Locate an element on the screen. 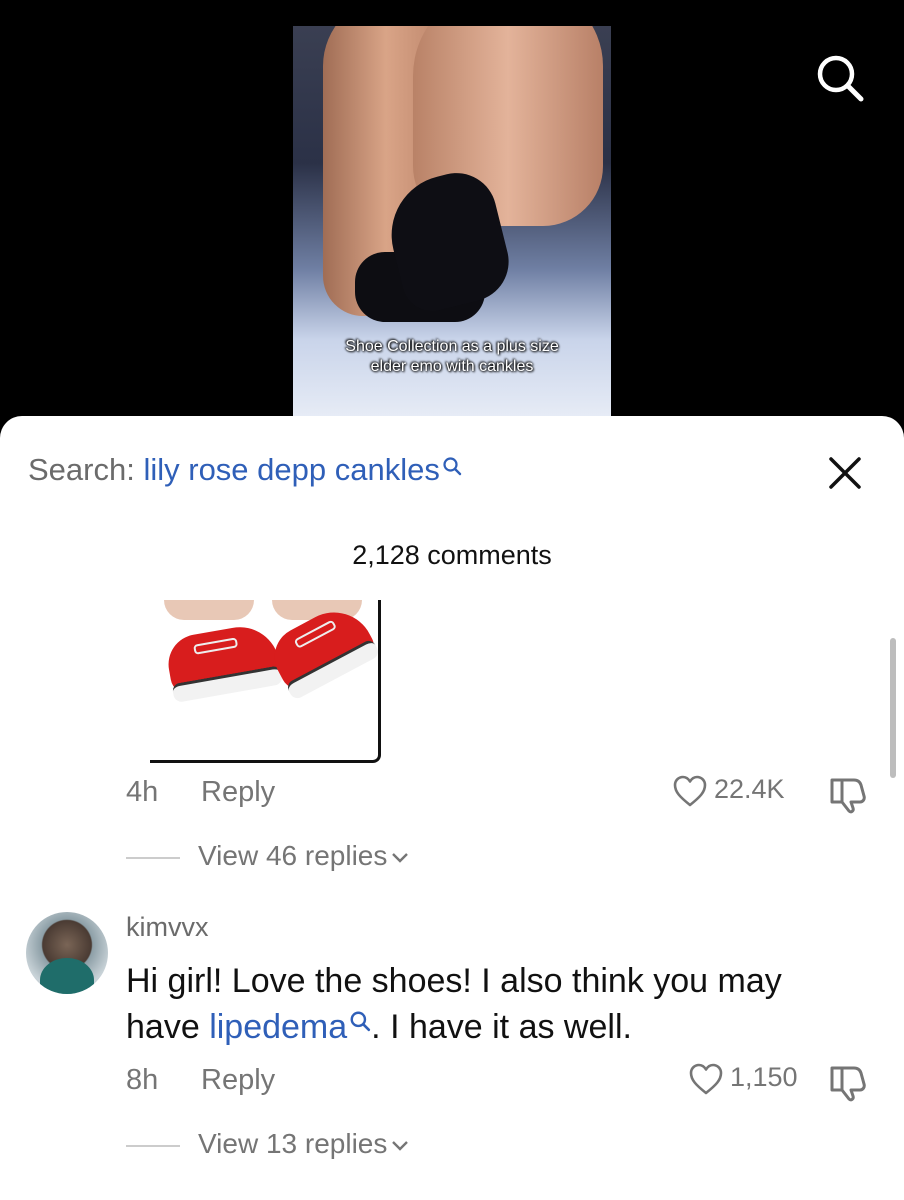  photo-shoe-sole is located at coordinates (227, 684).